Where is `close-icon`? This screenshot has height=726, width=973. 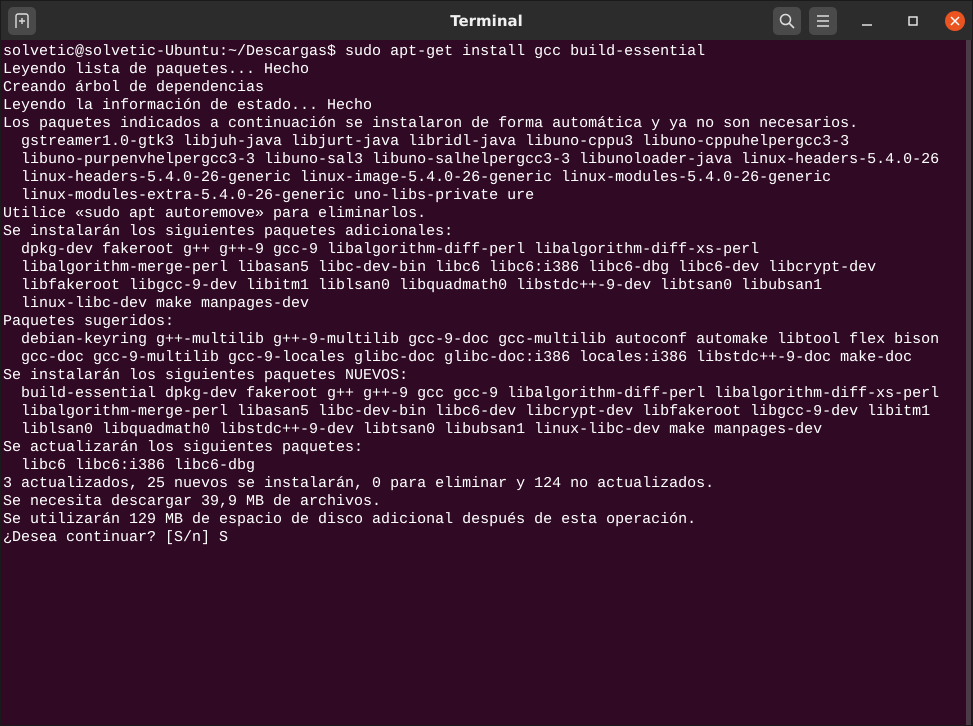
close-icon is located at coordinates (955, 21).